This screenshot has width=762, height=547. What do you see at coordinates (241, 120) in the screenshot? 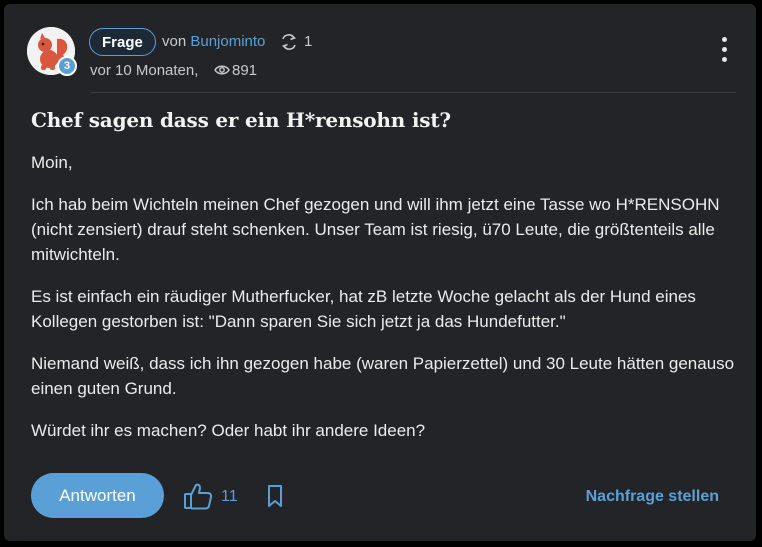
I see `question-title: Chef sagen dass er ein H*rensohn ist?` at bounding box center [241, 120].